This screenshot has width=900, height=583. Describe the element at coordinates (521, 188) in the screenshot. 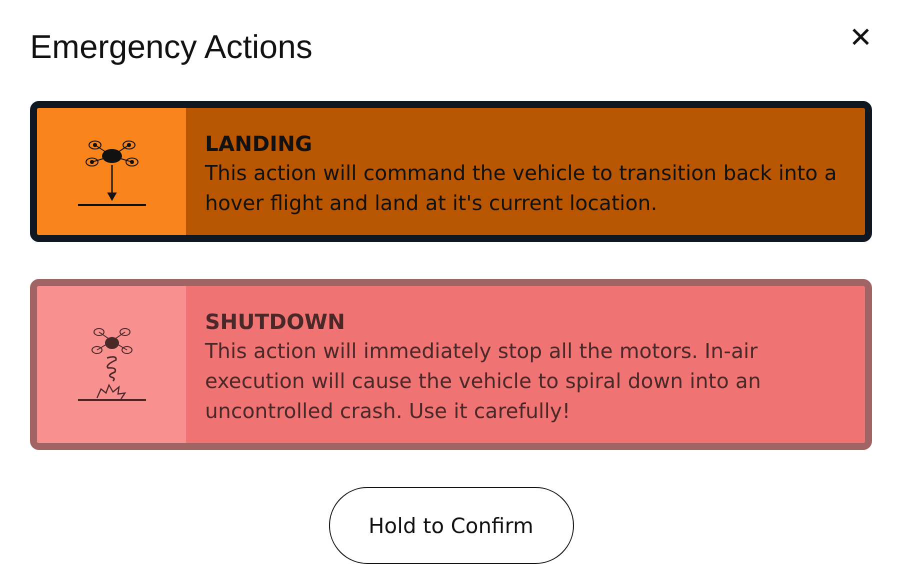

I see `action-description: This action will command the vehicle to transition back into a hover flight and land at it's current location.` at that location.